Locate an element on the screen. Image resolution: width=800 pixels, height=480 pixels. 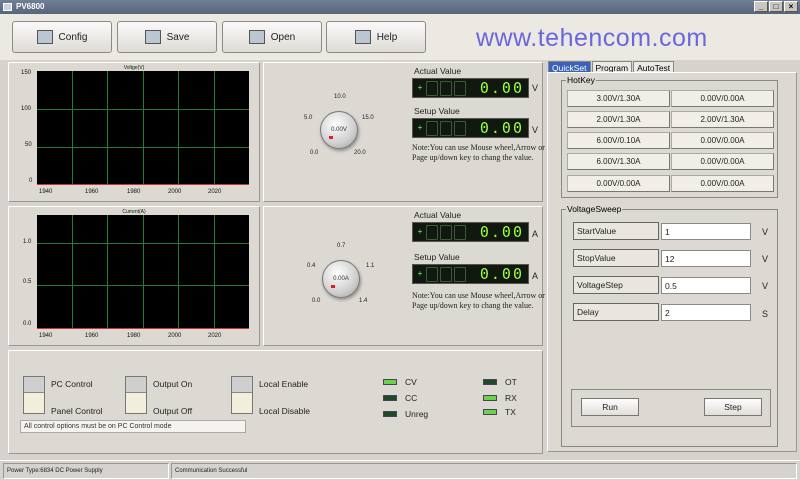
voltage-step-unit: V is located at coordinates (765, 286).